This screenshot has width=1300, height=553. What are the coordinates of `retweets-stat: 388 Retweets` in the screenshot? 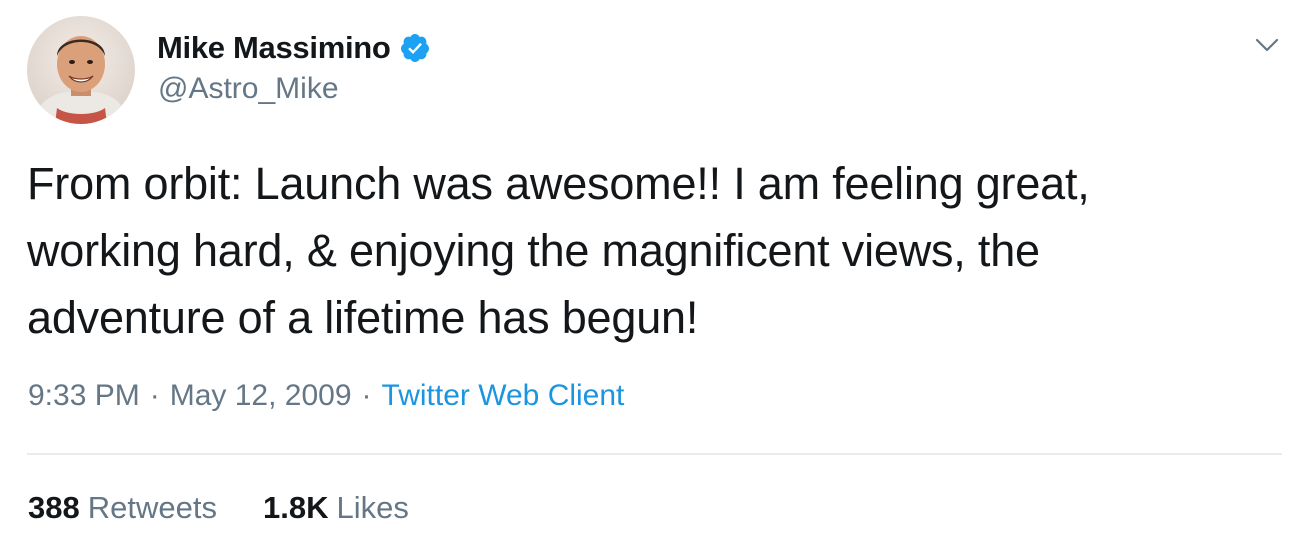 It's located at (122, 508).